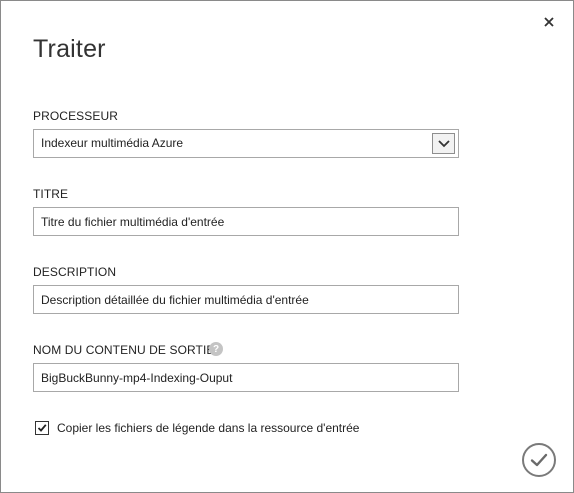 Image resolution: width=574 pixels, height=493 pixels. I want to click on processor-select: Indexeur multimédia Azure, so click(246, 143).